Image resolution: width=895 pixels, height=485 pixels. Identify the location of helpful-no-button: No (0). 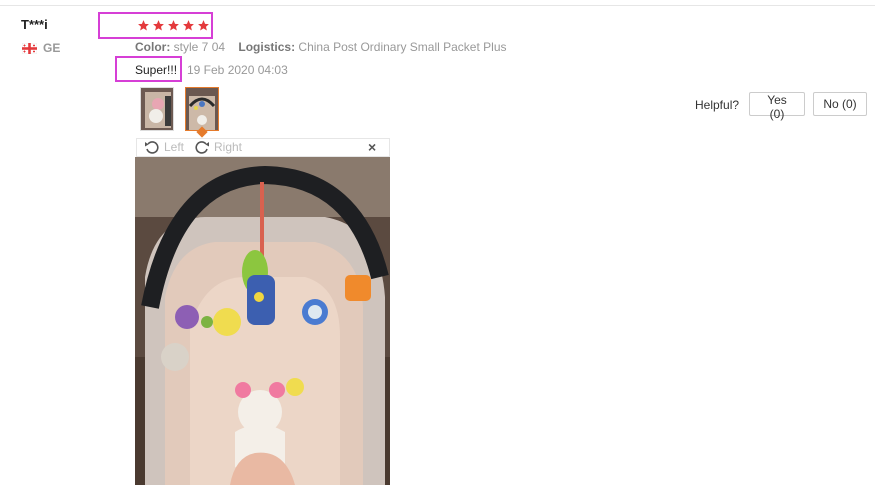
(840, 104).